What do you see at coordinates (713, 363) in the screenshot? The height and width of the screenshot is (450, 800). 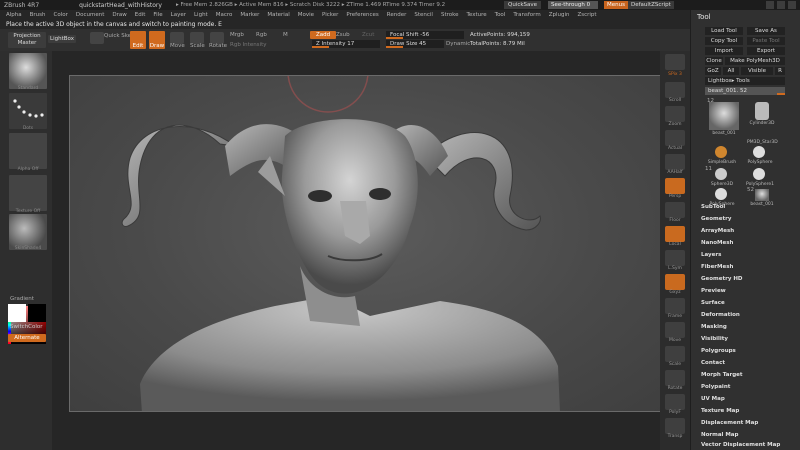 I see `subpalette-contact: Contact` at bounding box center [713, 363].